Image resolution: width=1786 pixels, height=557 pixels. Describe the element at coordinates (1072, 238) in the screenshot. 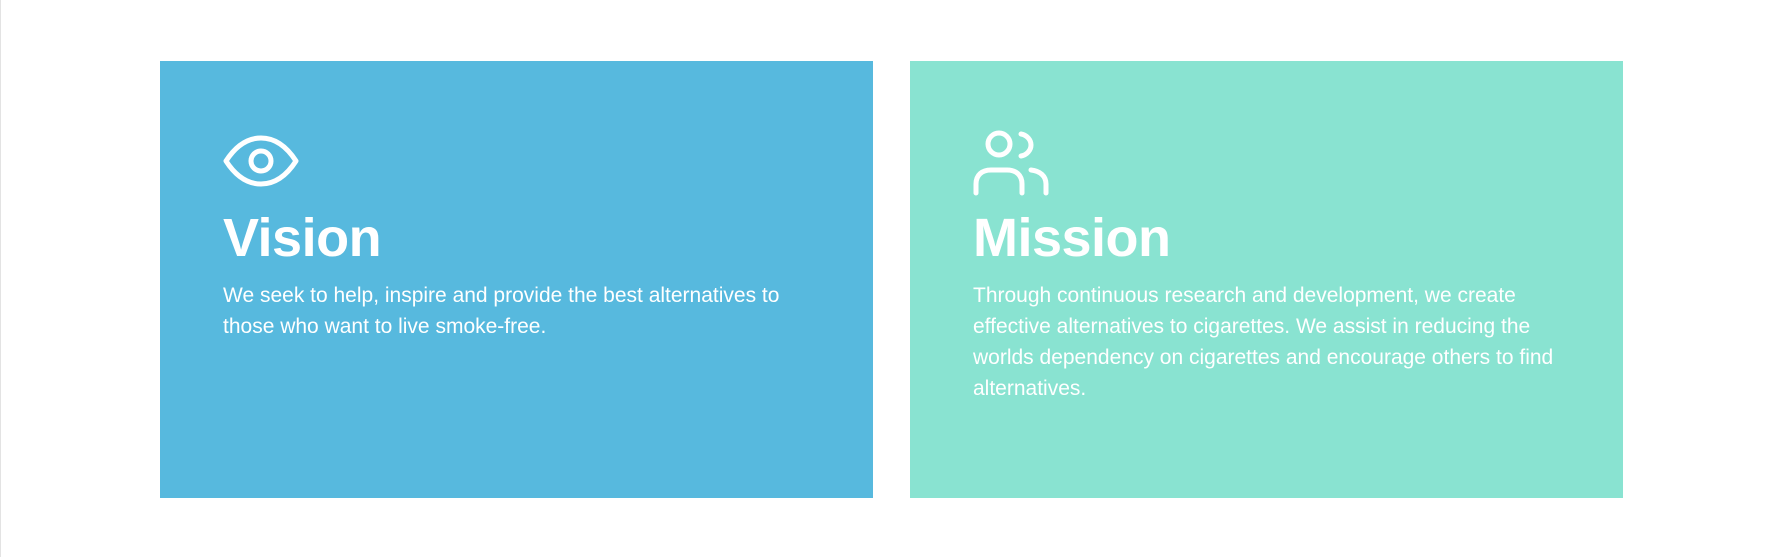

I see `mission-title: Mission` at that location.